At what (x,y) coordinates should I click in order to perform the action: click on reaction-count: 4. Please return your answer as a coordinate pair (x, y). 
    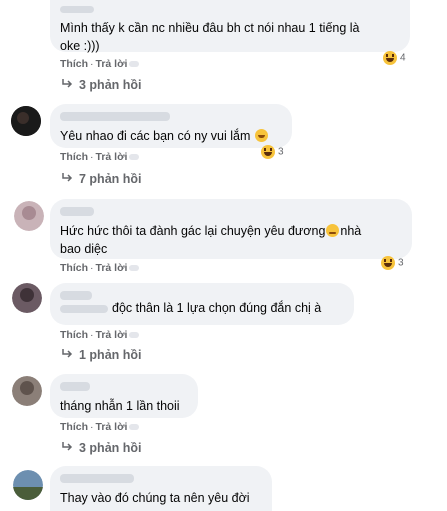
    Looking at the image, I should click on (403, 58).